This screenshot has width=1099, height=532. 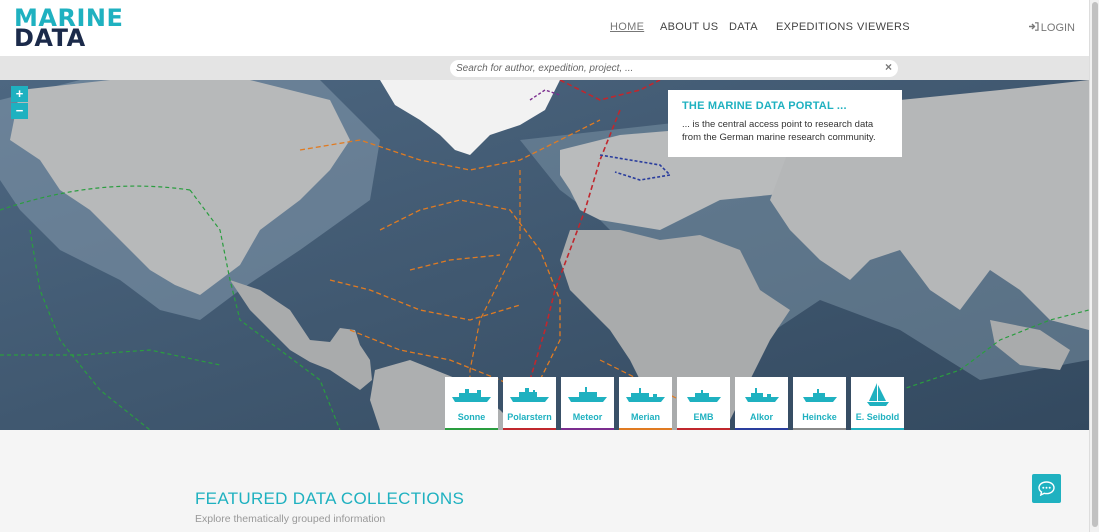 I want to click on featured-subtitle: Explore thematically grouped information, so click(x=290, y=519).